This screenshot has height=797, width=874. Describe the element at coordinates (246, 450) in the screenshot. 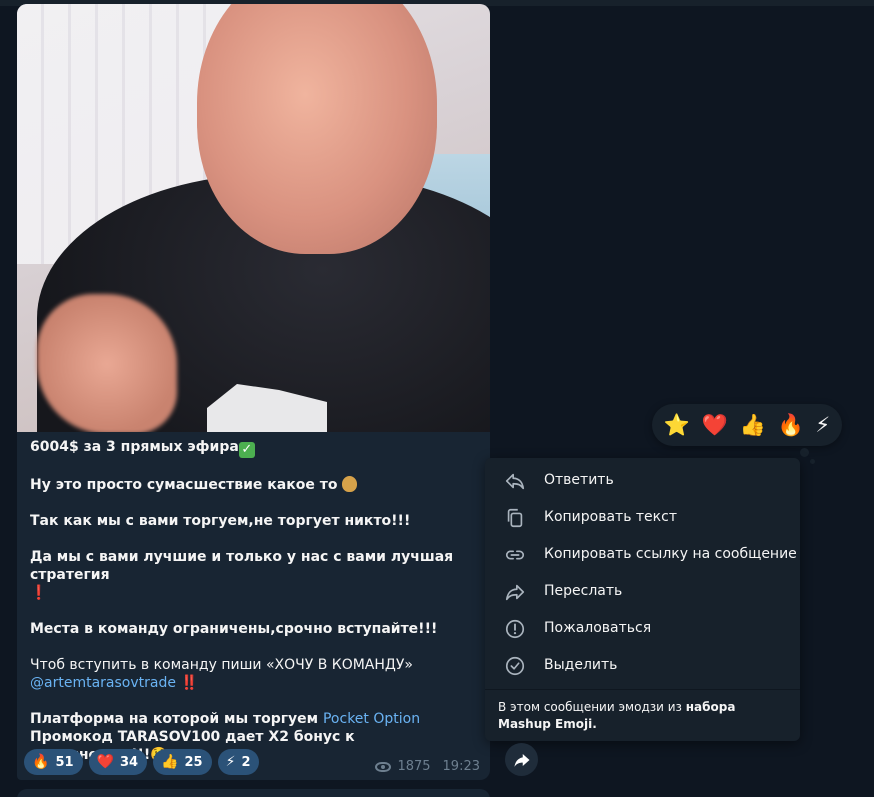

I see `check-emoji-icon: ✓` at that location.